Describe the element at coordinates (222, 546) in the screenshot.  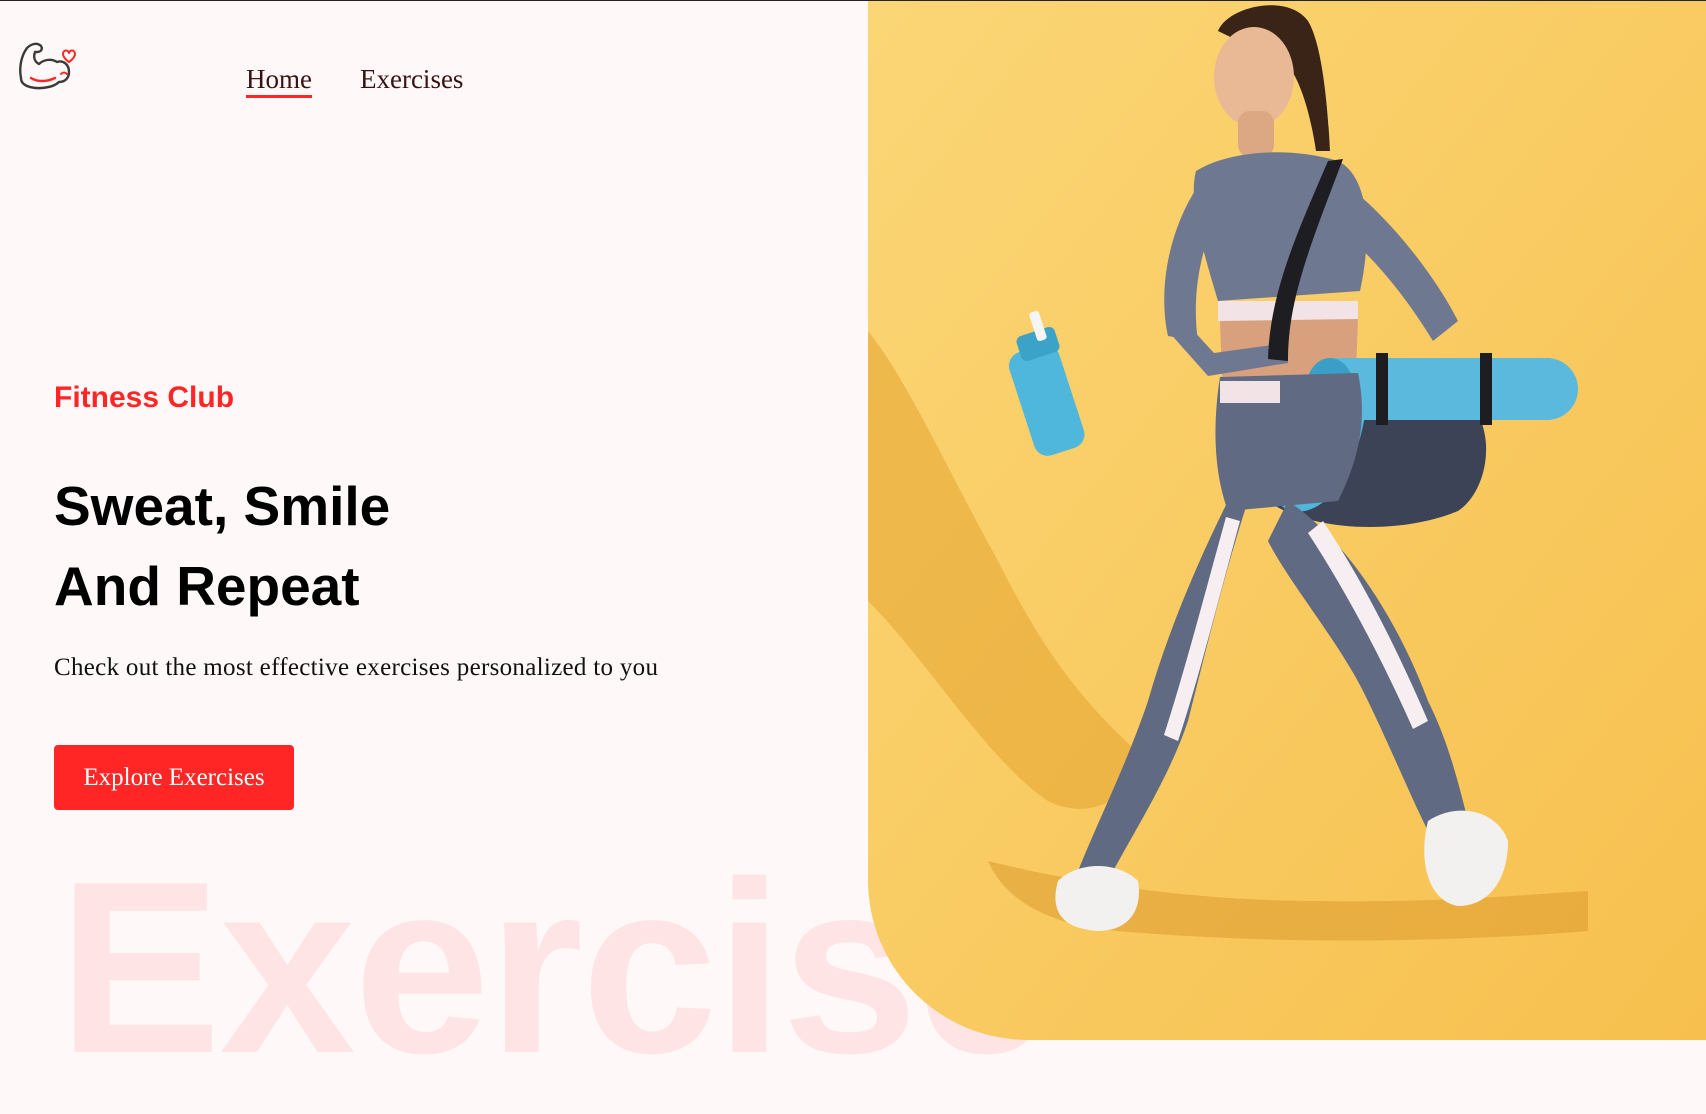
I see `hero-headline: Sweat, Smile And Repeat` at that location.